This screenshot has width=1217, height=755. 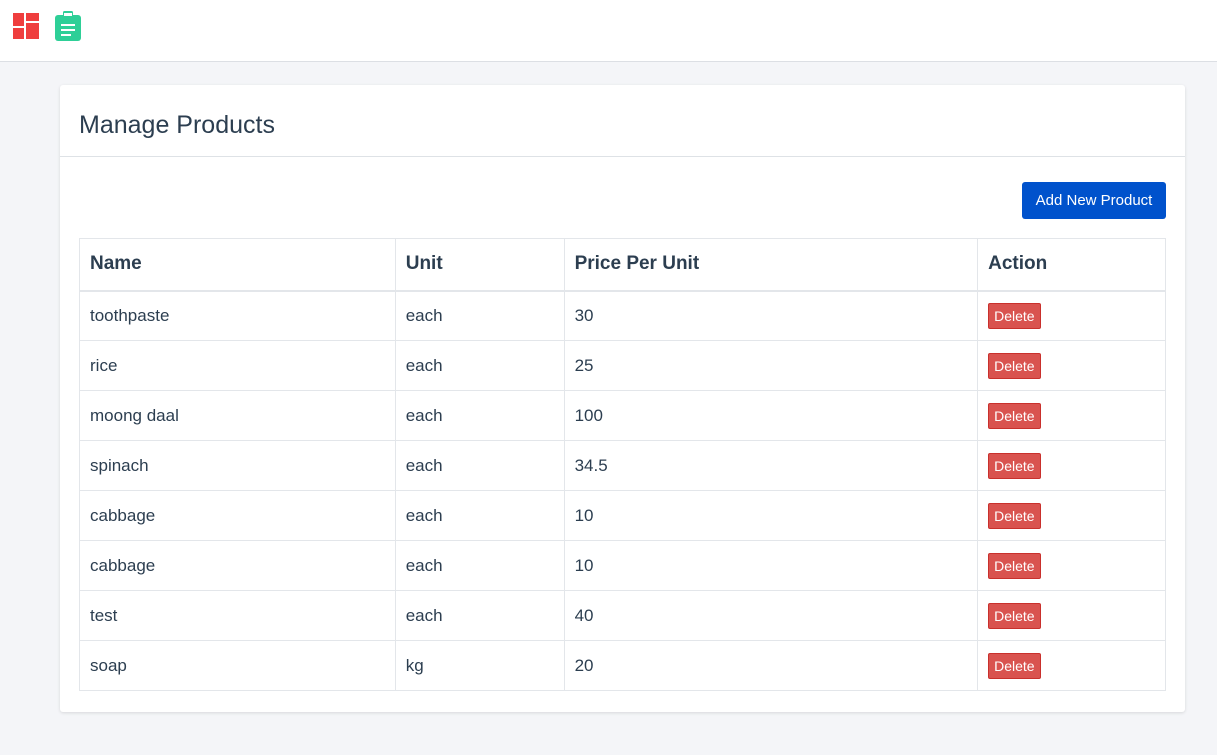 I want to click on table-row: test each 40 Delete, so click(x=622, y=615).